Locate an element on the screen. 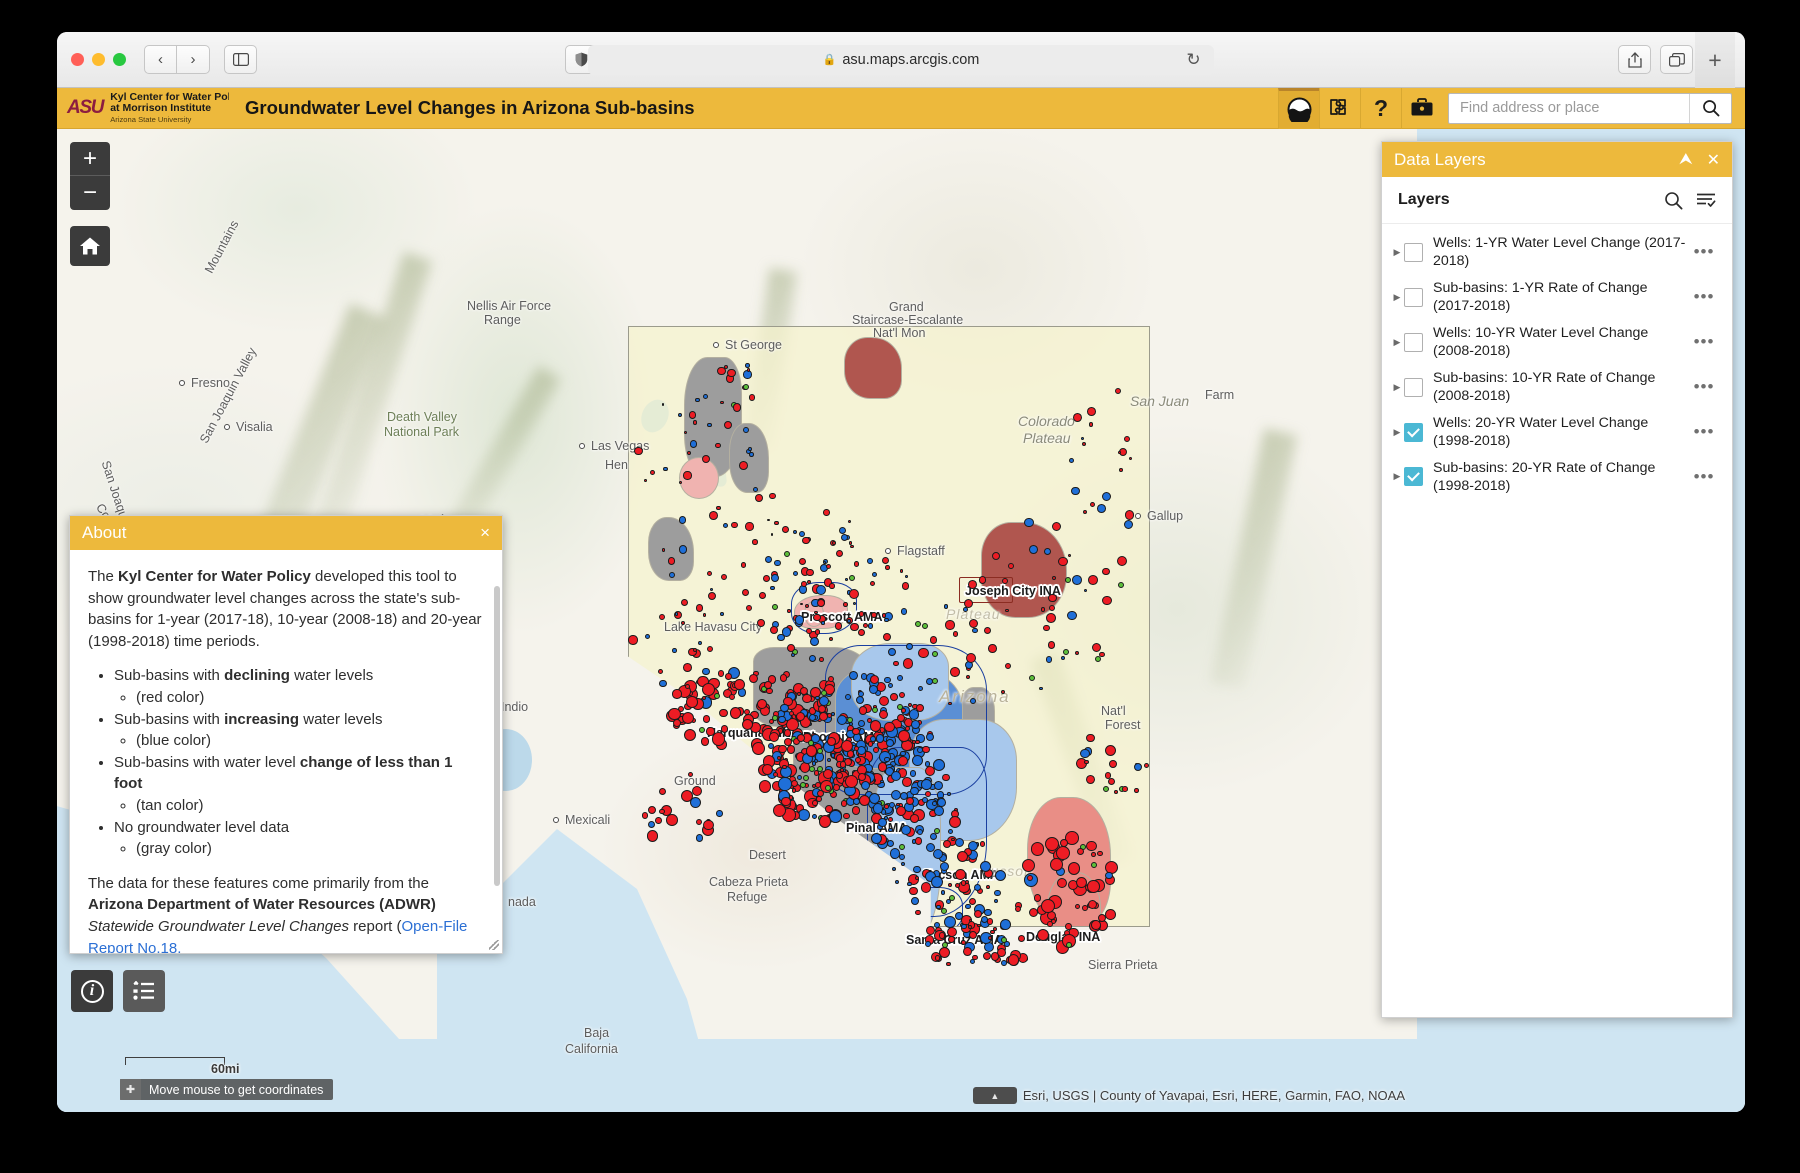 The image size is (1800, 1173). forward-button: › is located at coordinates (193, 59).